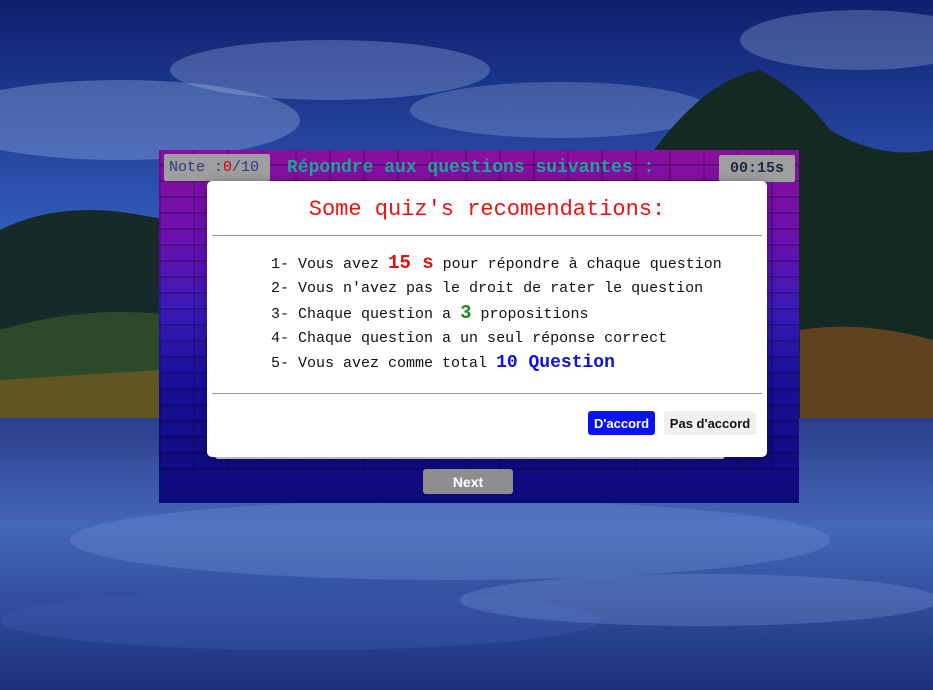  Describe the element at coordinates (621, 423) in the screenshot. I see `accept-button: D'accord` at that location.